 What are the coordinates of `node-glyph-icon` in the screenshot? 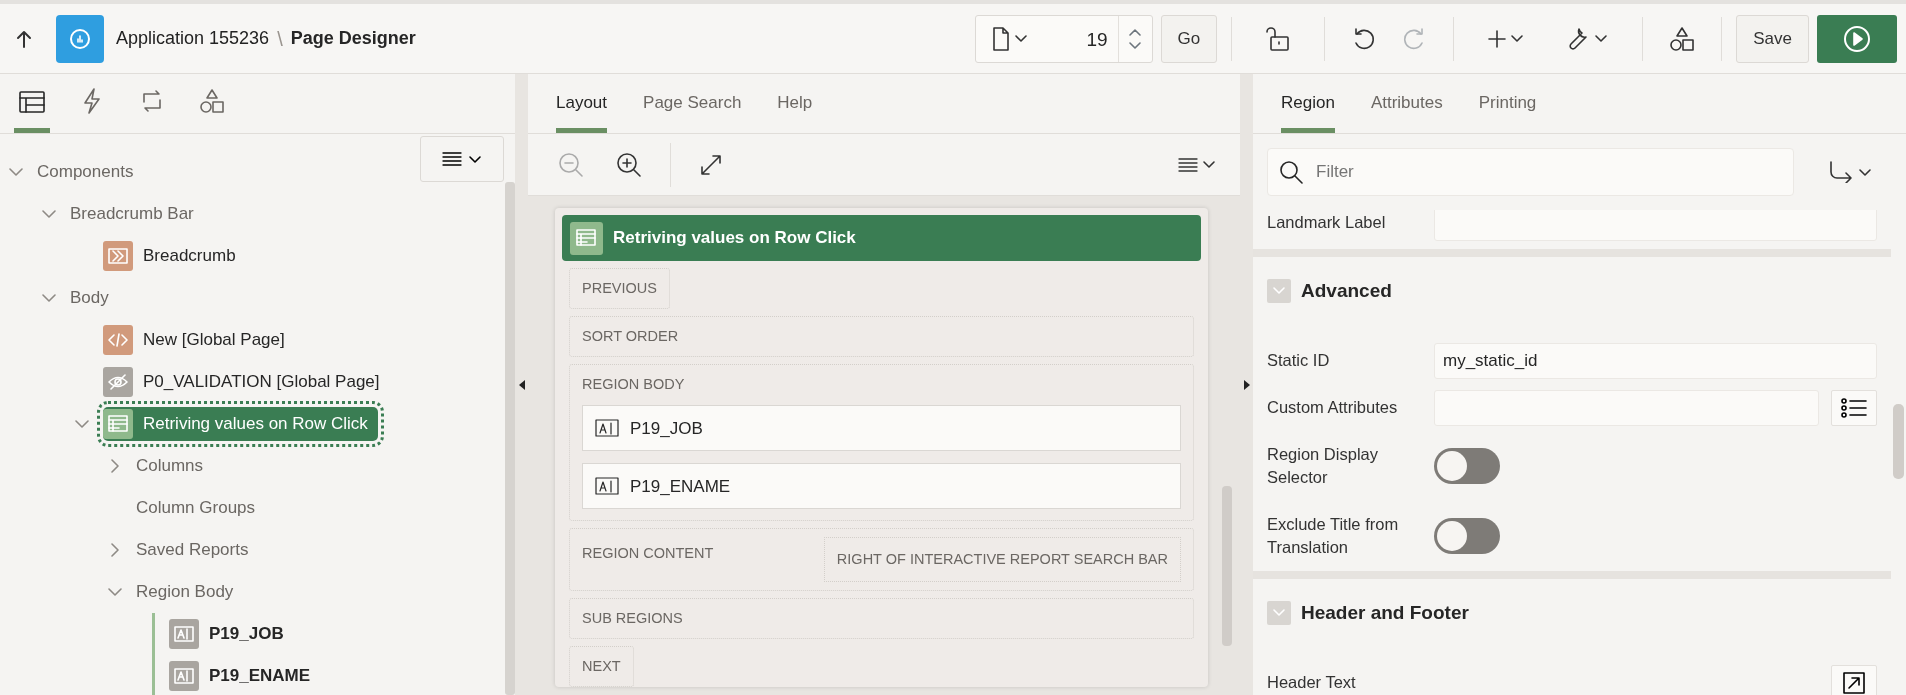 It's located at (586, 238).